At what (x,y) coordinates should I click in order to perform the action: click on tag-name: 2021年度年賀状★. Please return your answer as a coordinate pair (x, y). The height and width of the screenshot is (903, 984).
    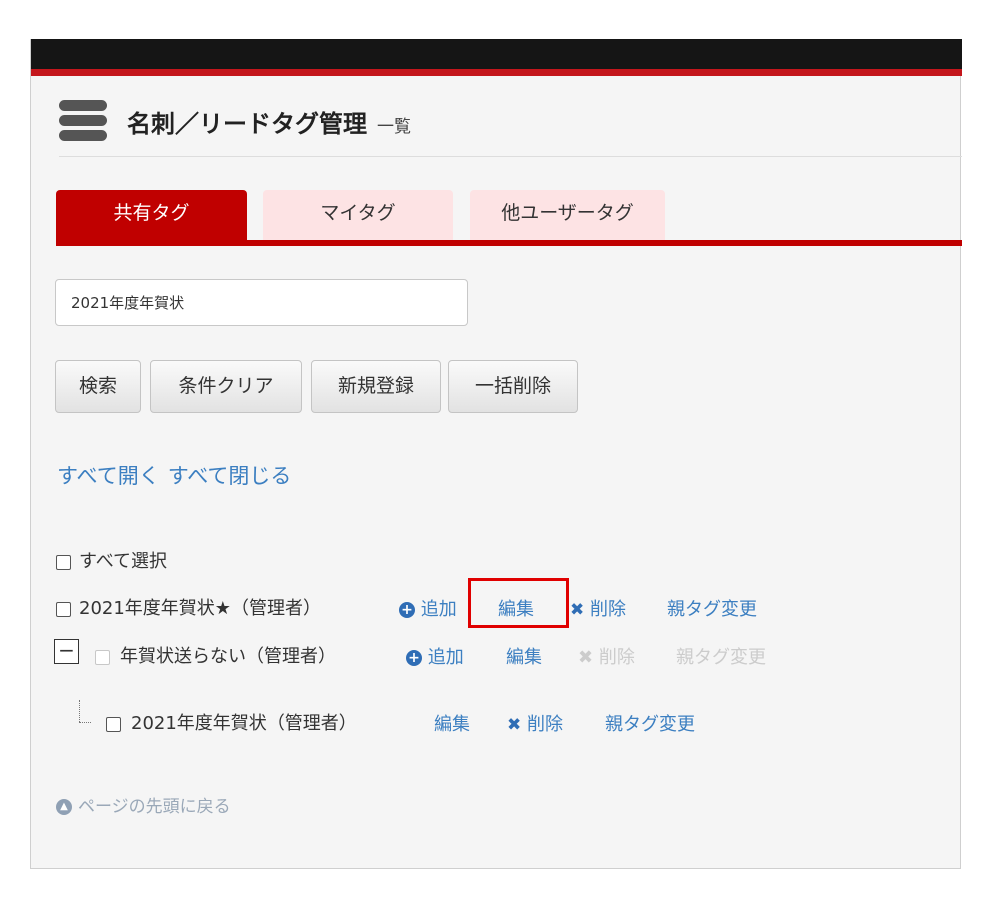
    Looking at the image, I should click on (155, 608).